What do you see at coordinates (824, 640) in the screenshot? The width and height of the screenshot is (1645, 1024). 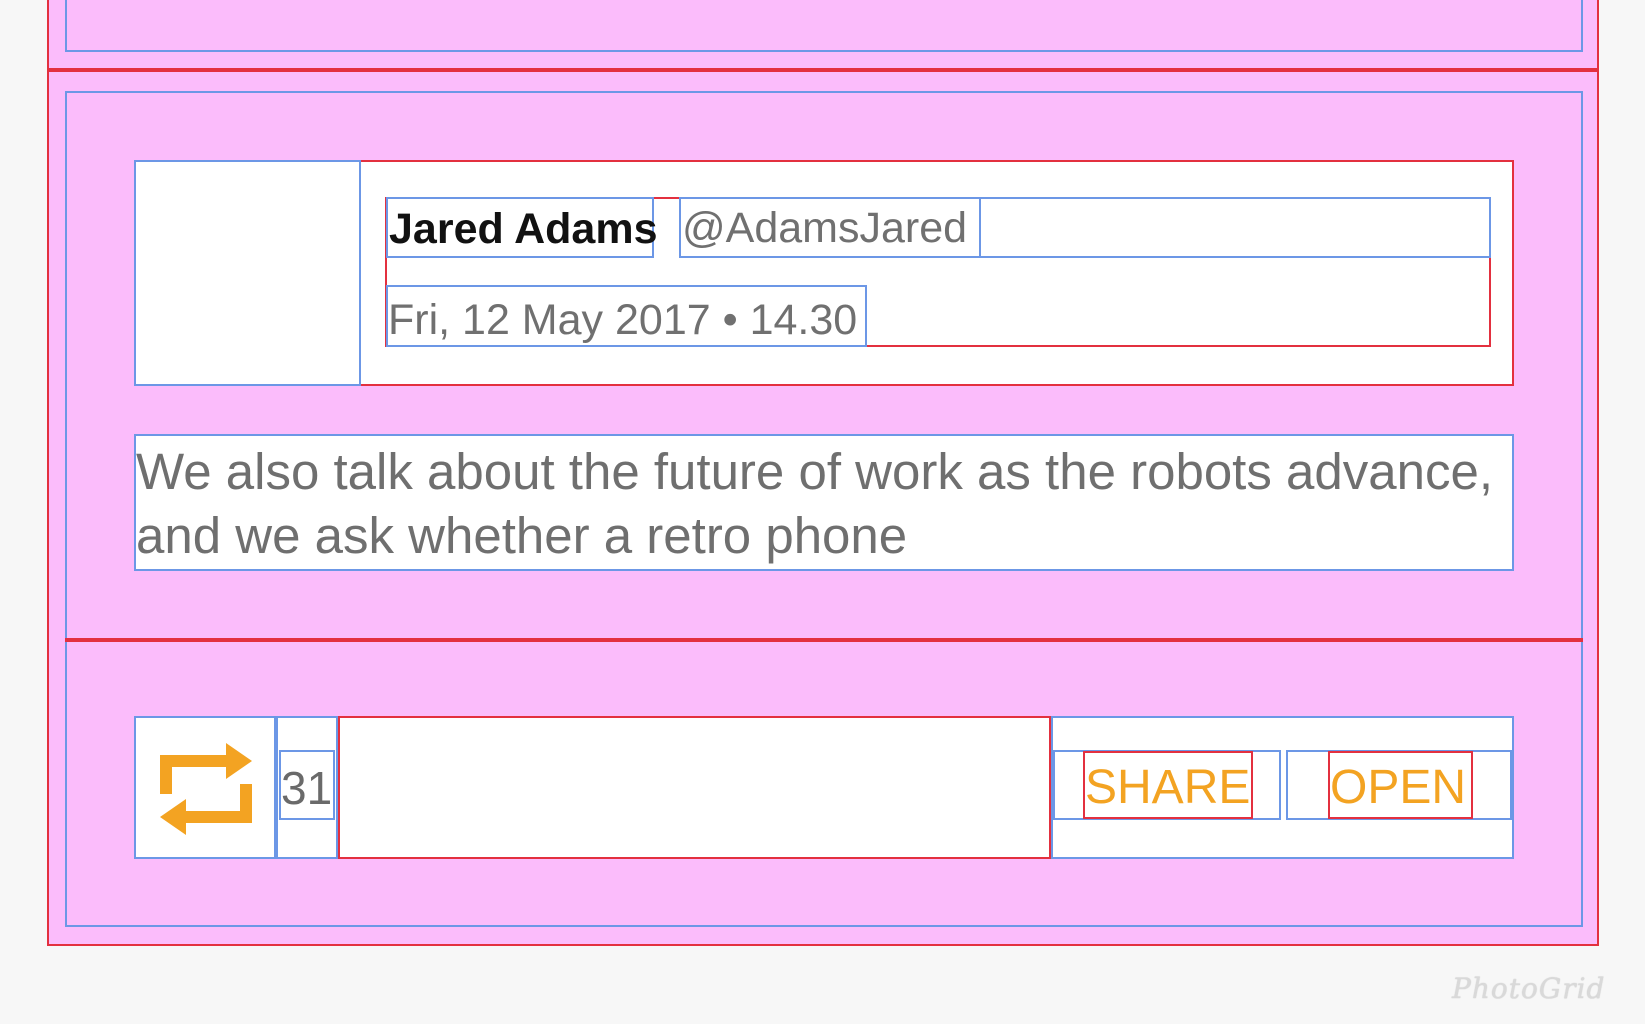 I see `action-divider` at bounding box center [824, 640].